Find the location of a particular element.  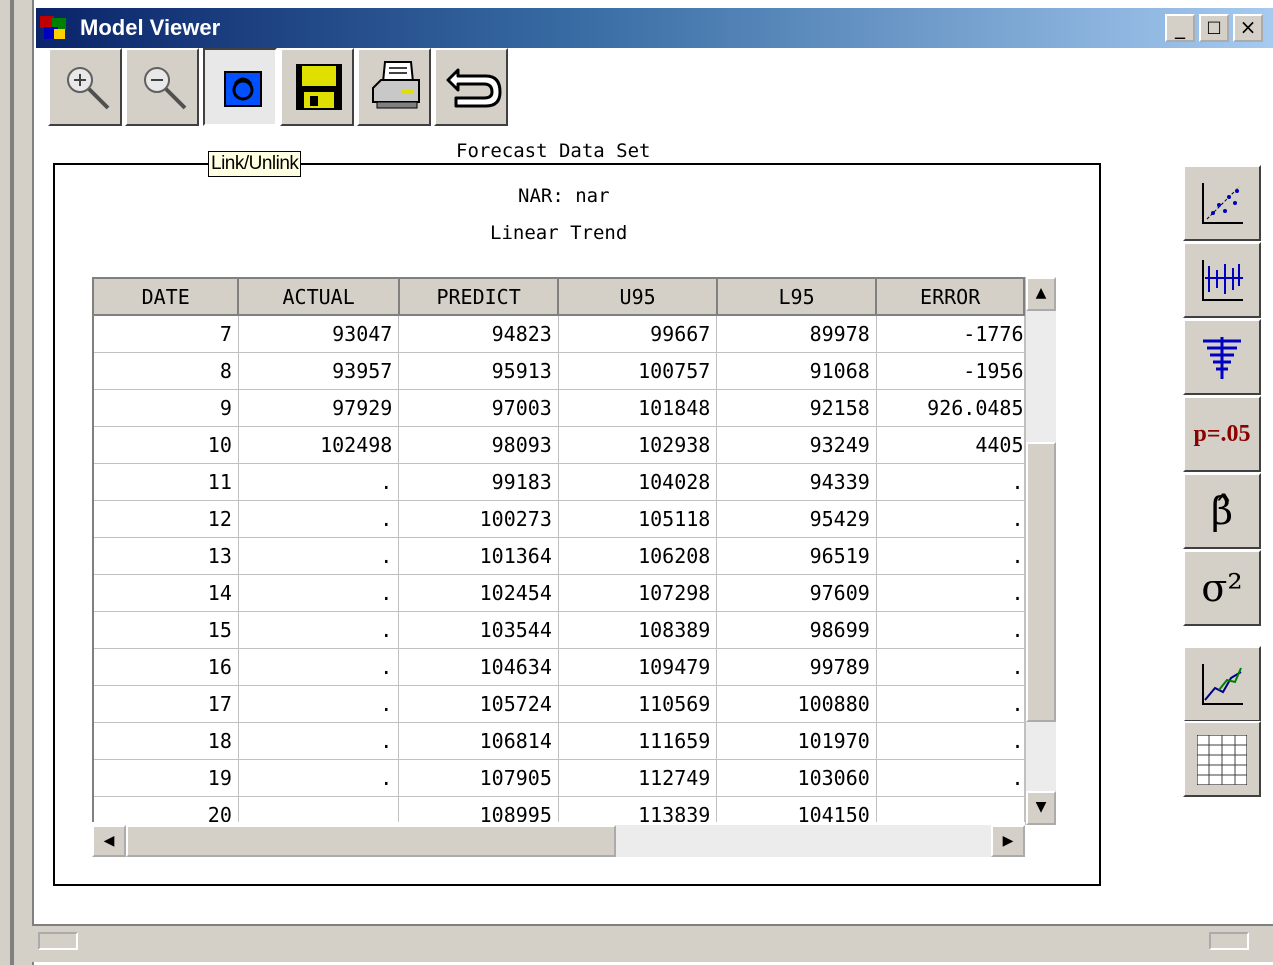

table-row: 19. 107905 112749 103060. is located at coordinates (559, 778).